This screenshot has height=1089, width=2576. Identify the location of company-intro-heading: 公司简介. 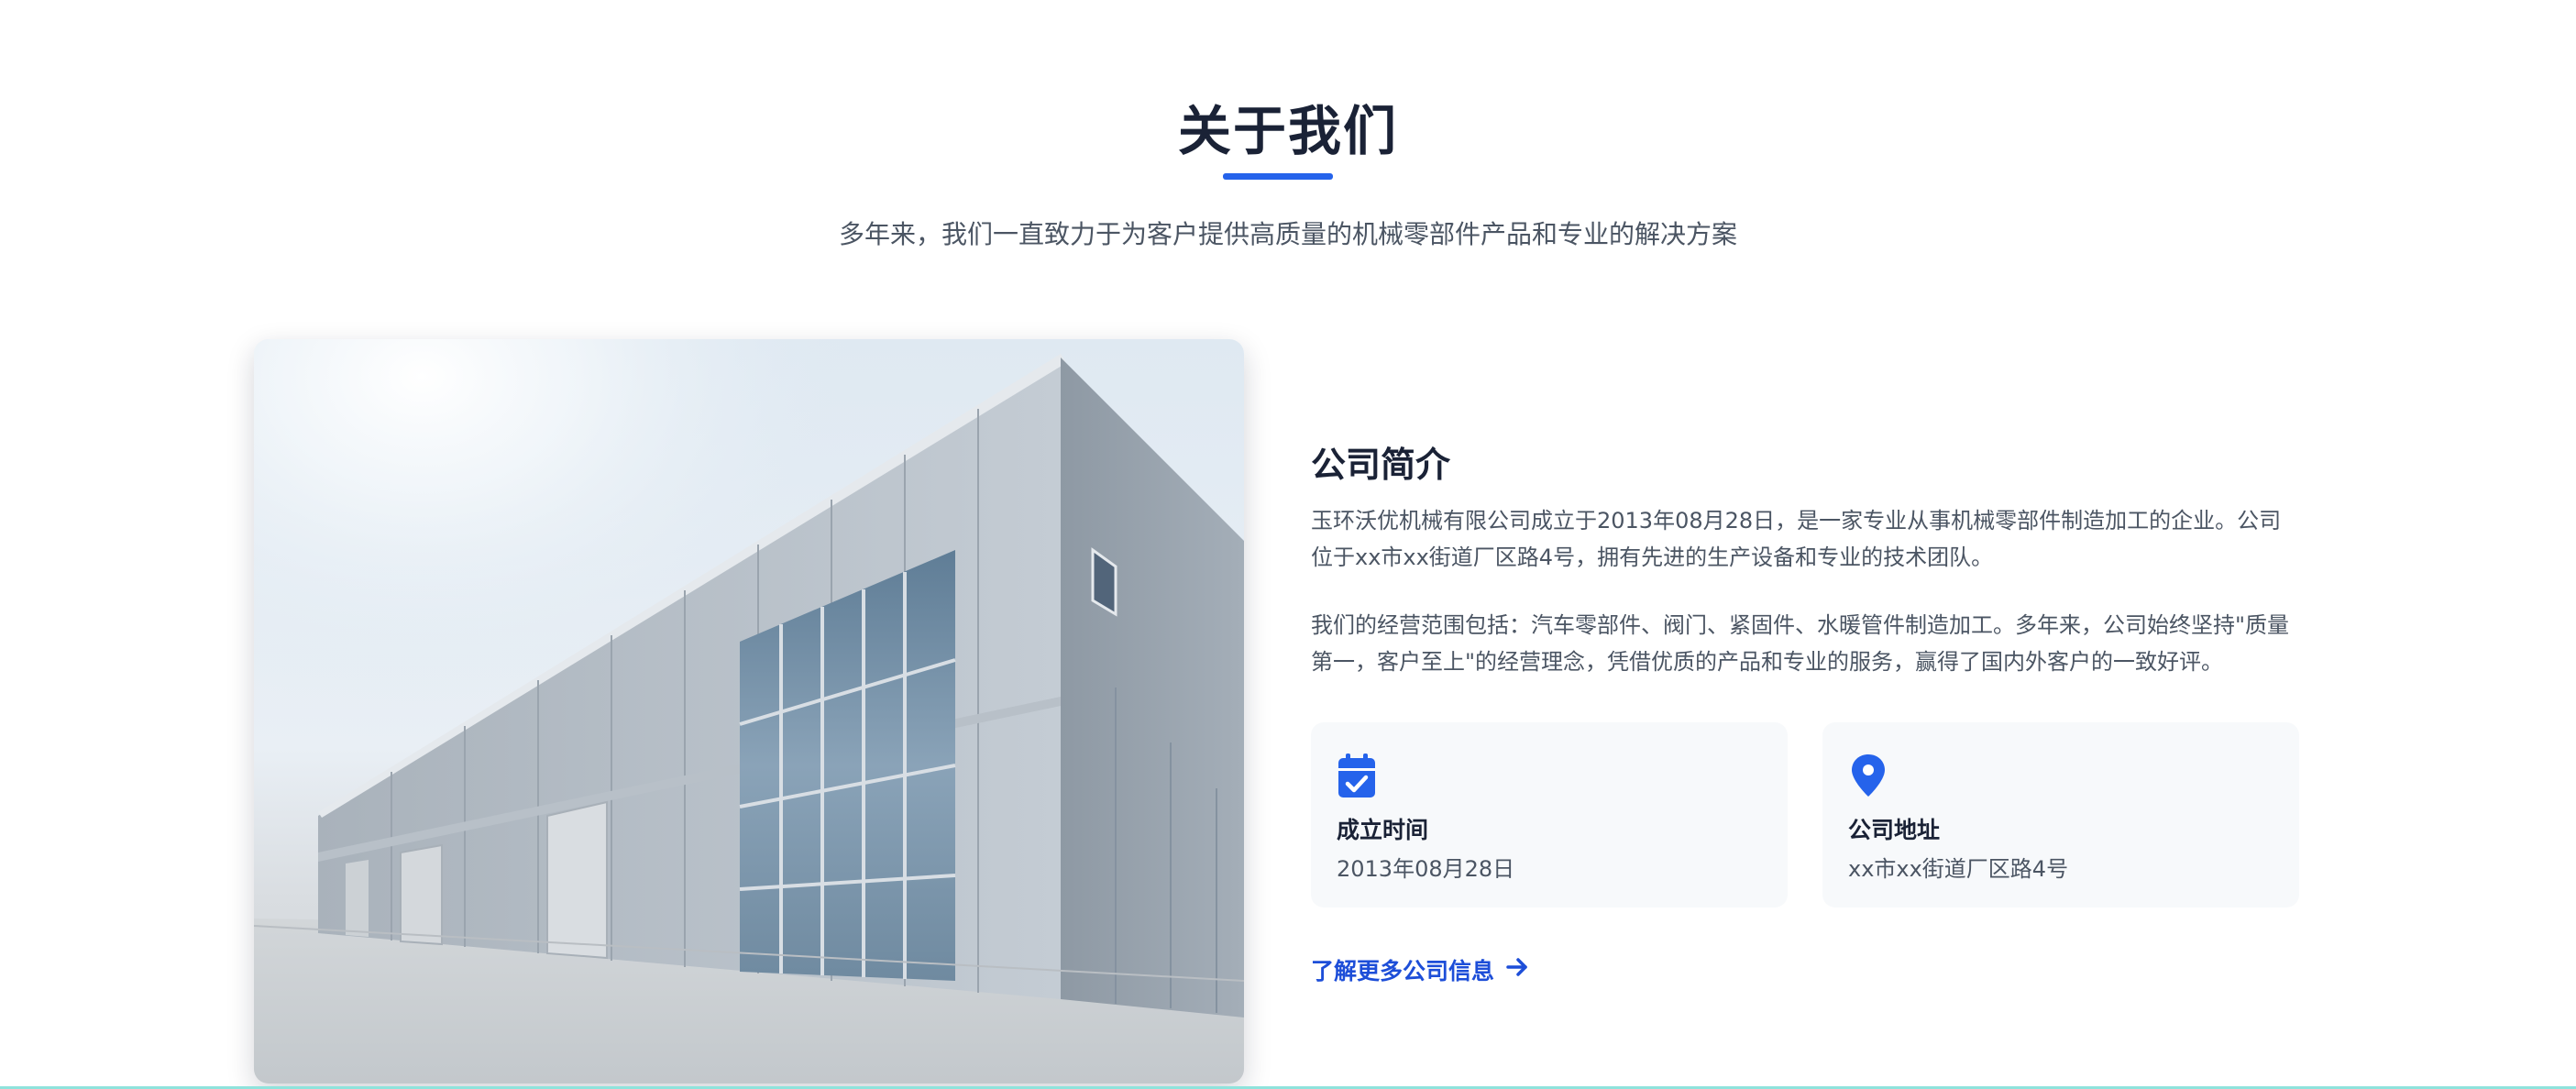
(1381, 465).